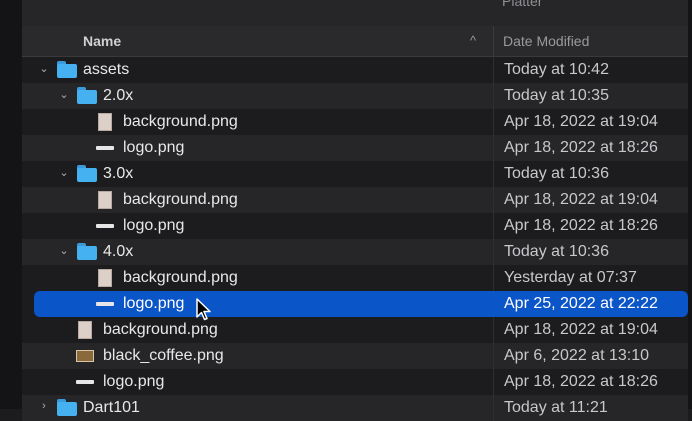  What do you see at coordinates (556, 69) in the screenshot?
I see `date-modified: Today at 10:42` at bounding box center [556, 69].